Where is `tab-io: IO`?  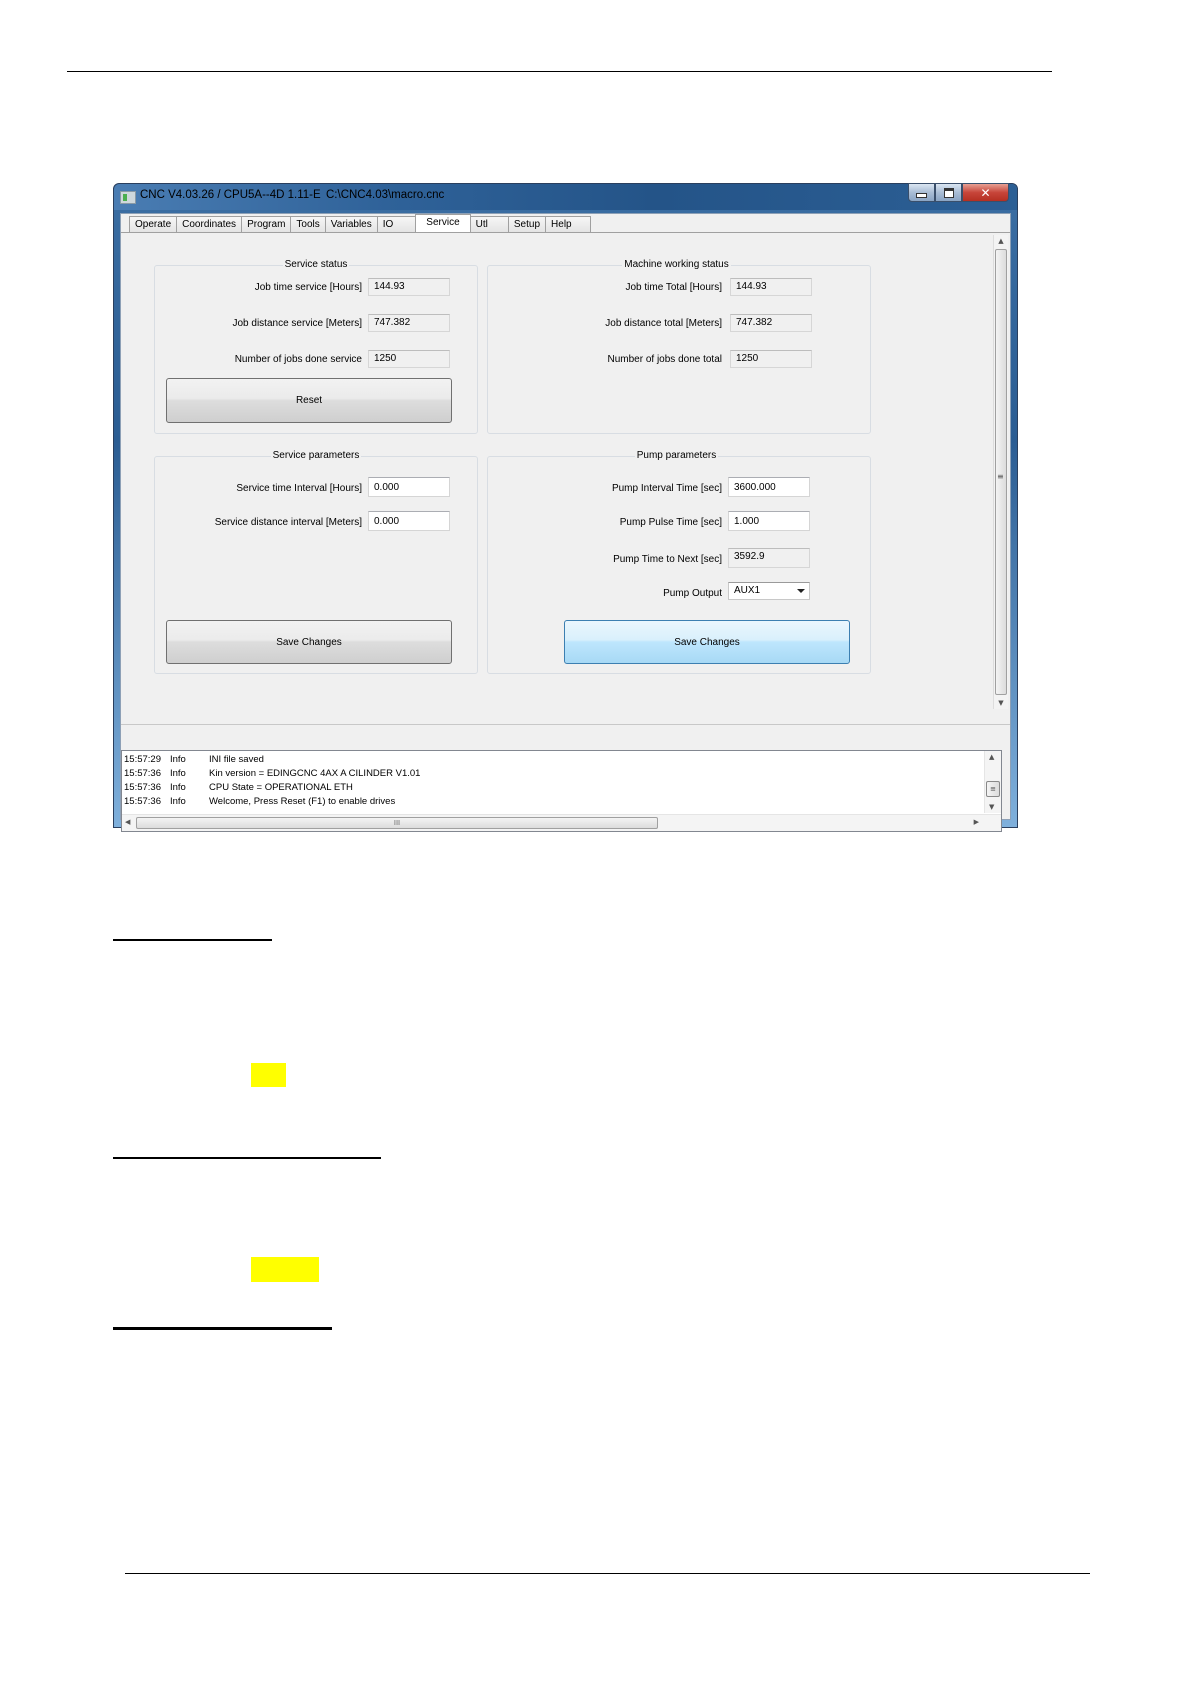 tab-io: IO is located at coordinates (396, 224).